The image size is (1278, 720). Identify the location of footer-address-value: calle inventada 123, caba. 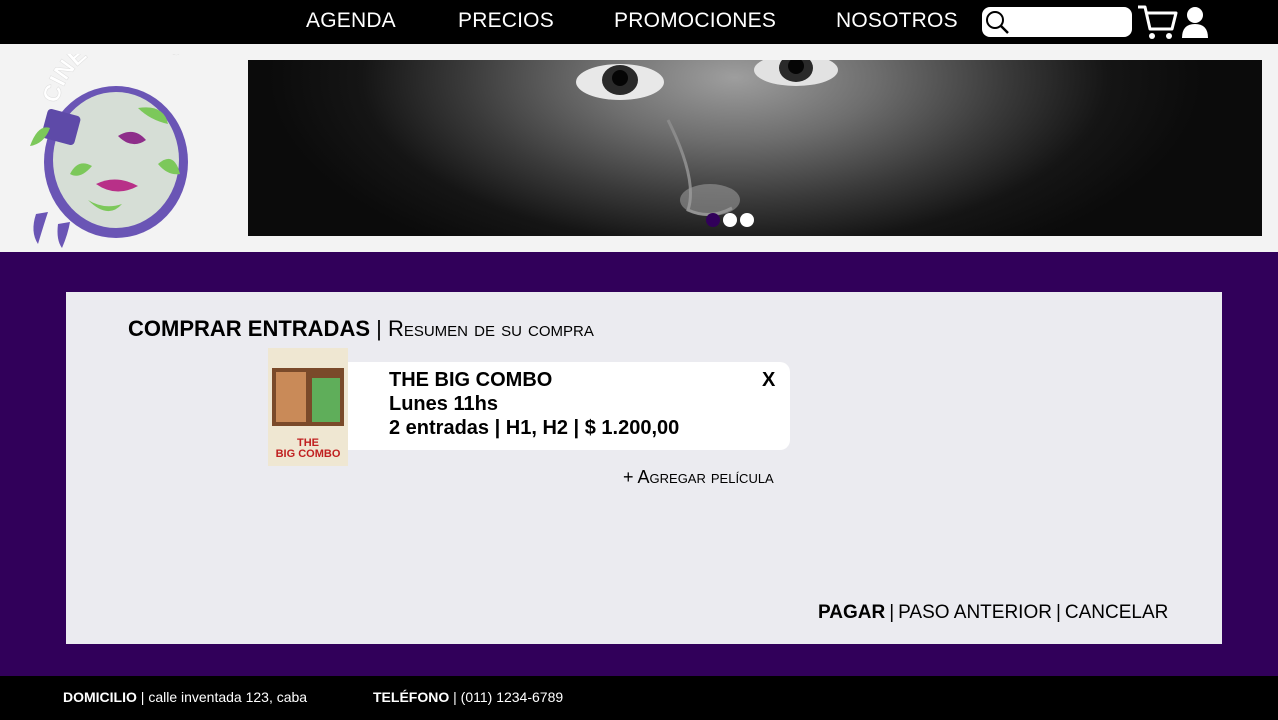
(228, 697).